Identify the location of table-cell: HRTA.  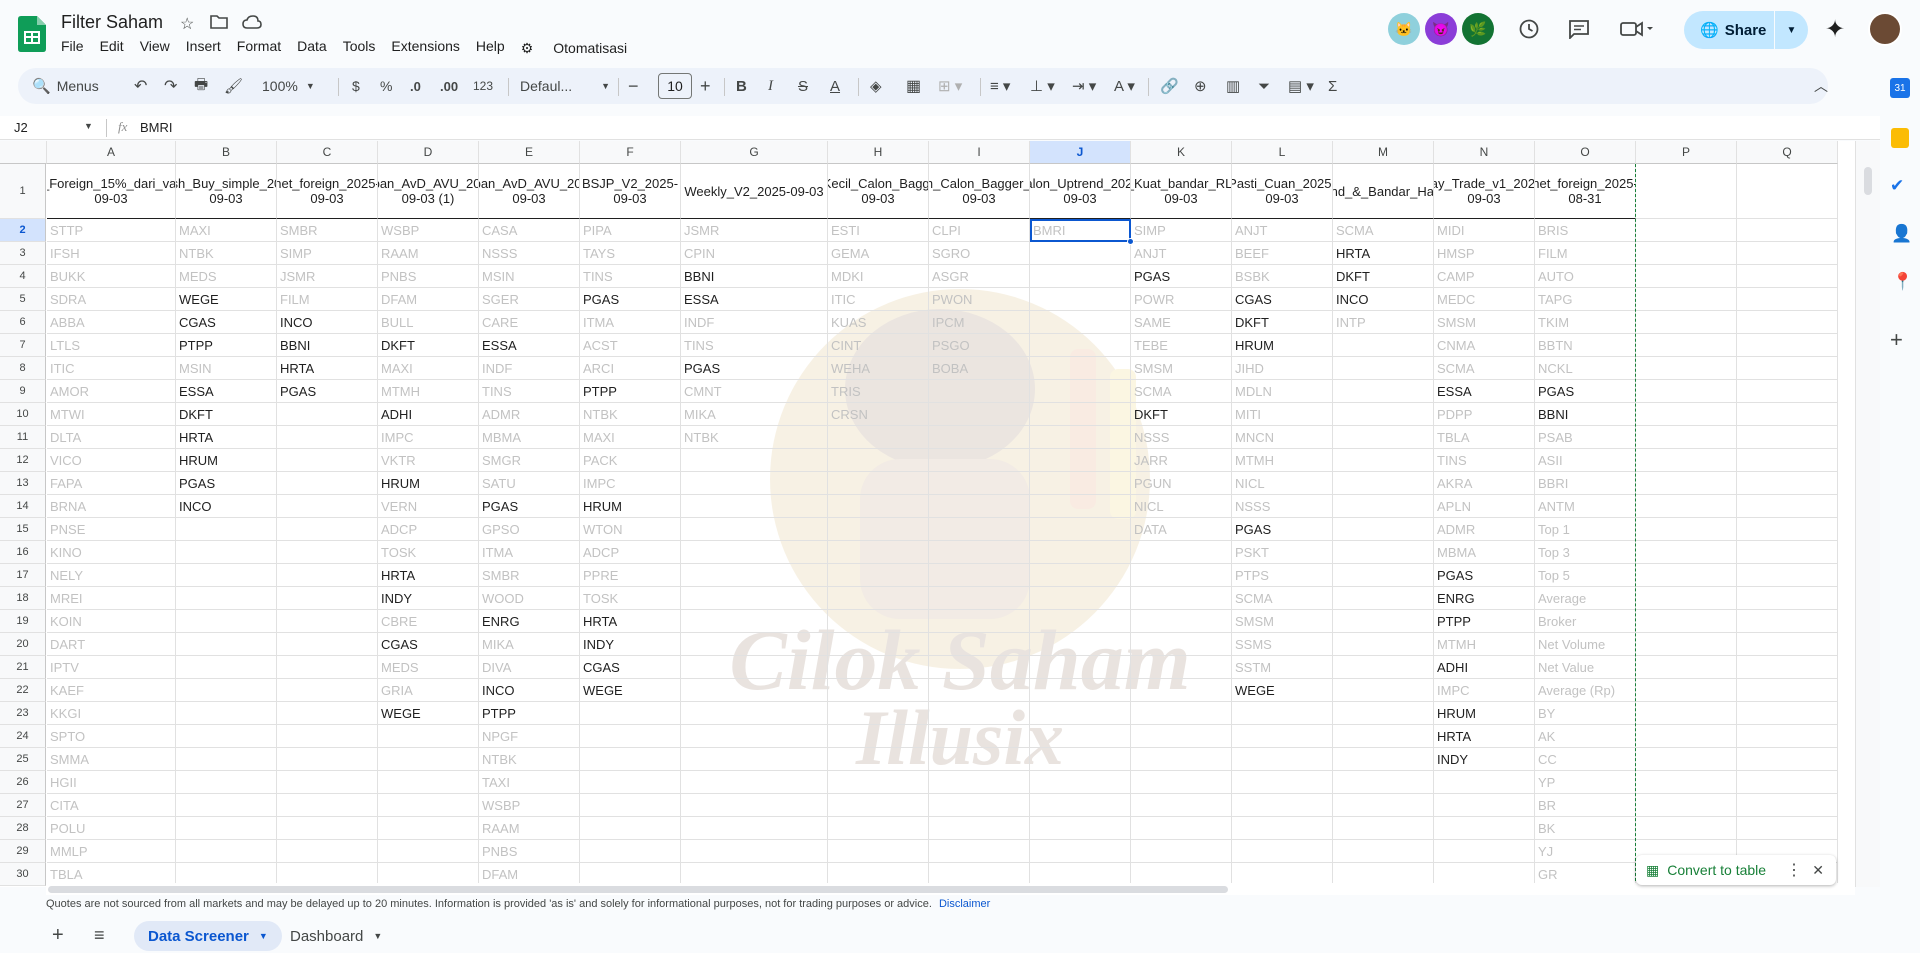
(630, 621).